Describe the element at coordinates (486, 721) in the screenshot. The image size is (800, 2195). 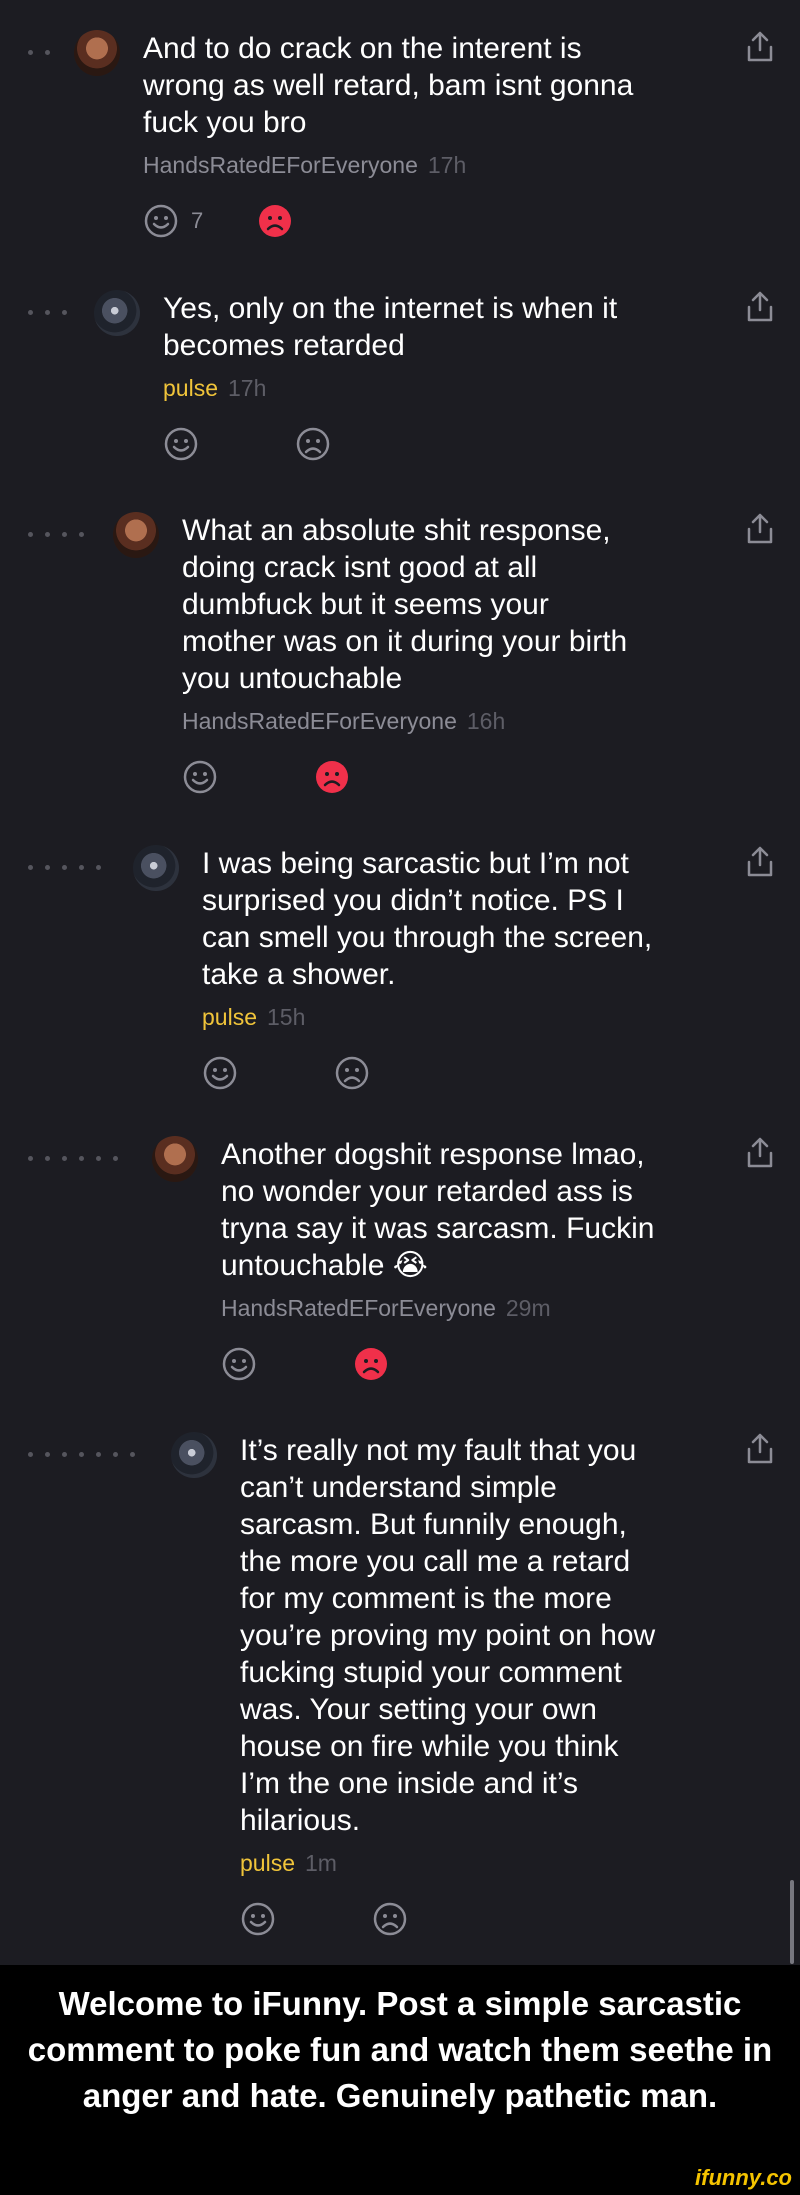
I see `comment-time: 16h` at that location.